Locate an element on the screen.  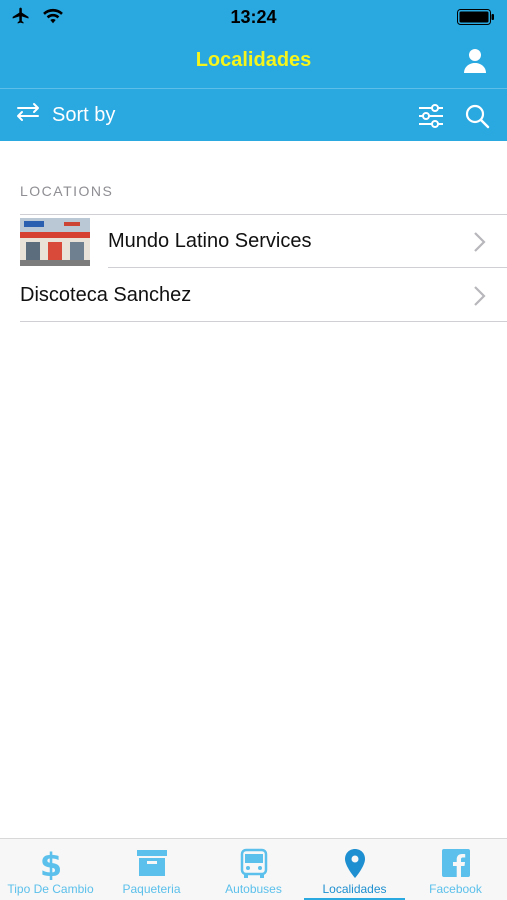
user-icon is located at coordinates (475, 61).